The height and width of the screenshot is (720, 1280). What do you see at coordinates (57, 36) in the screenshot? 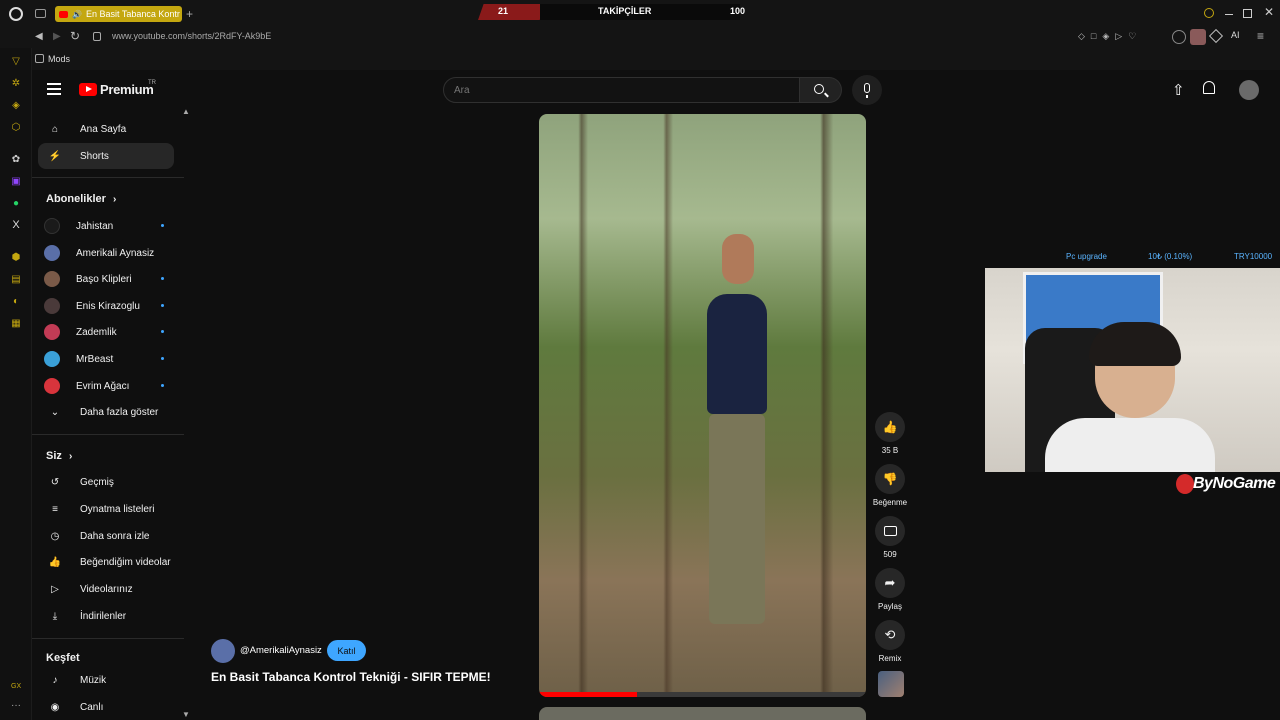
I see `forward-icon: ▶` at bounding box center [57, 36].